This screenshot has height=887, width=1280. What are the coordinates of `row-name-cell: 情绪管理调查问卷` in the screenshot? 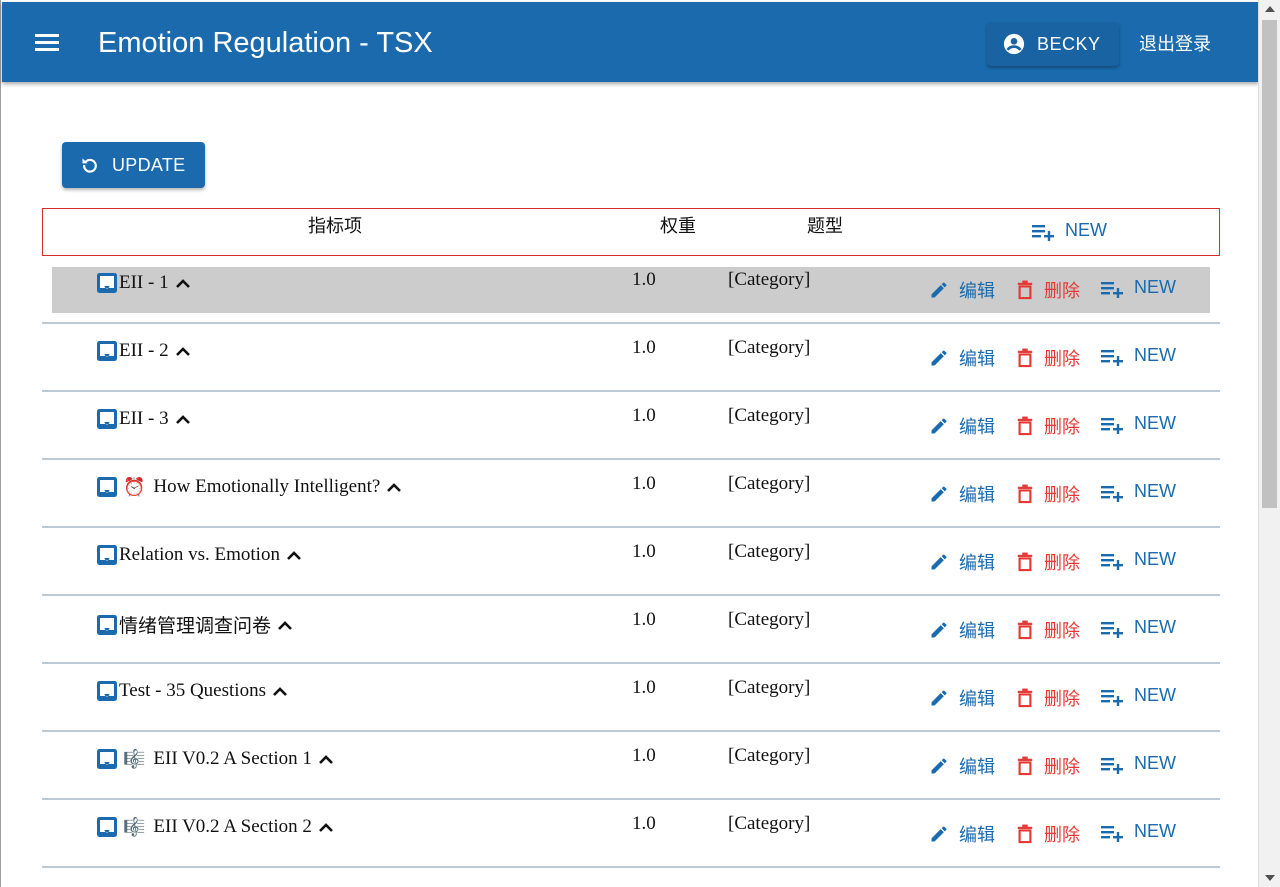 It's located at (194, 624).